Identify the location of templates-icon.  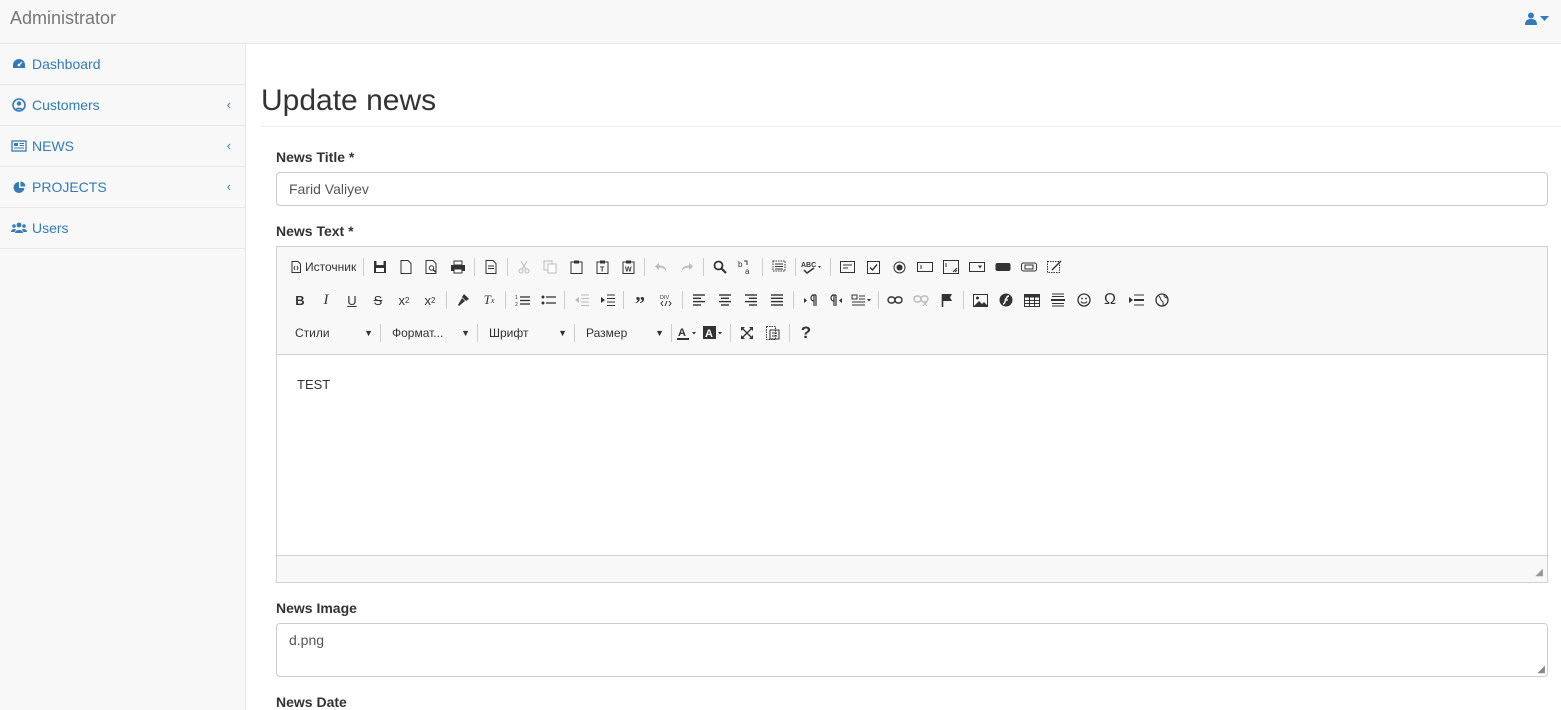
(491, 267).